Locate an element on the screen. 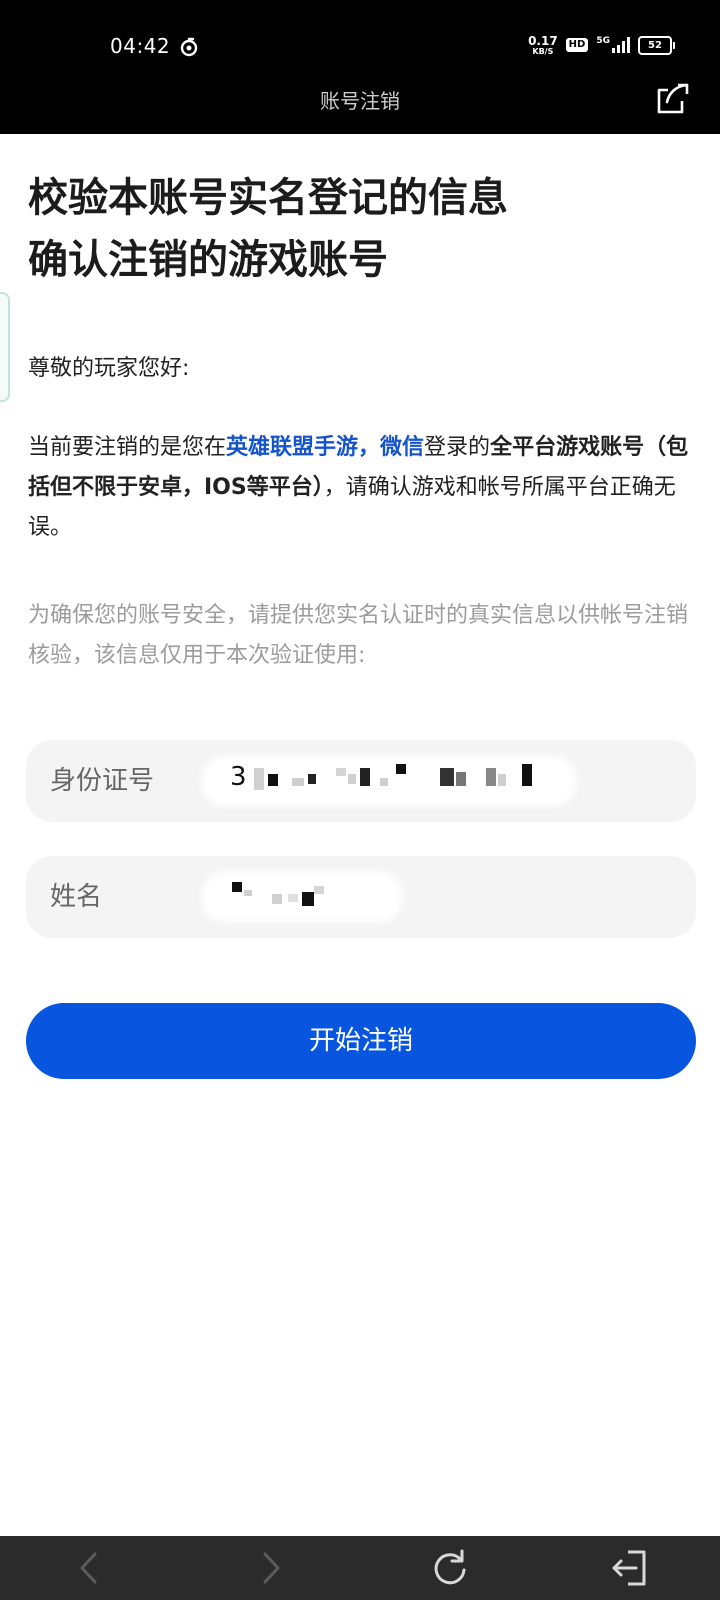  start-cancellation-button: 开始注销 is located at coordinates (361, 1041).